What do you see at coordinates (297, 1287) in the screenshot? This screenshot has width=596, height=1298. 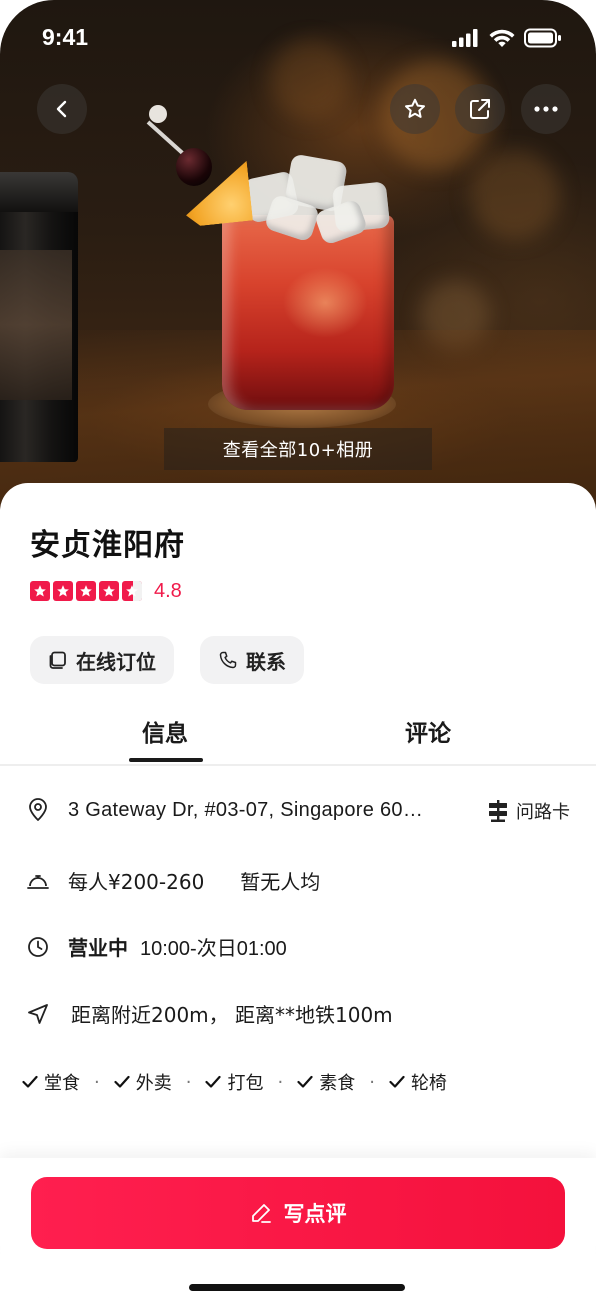 I see `home-indicator` at bounding box center [297, 1287].